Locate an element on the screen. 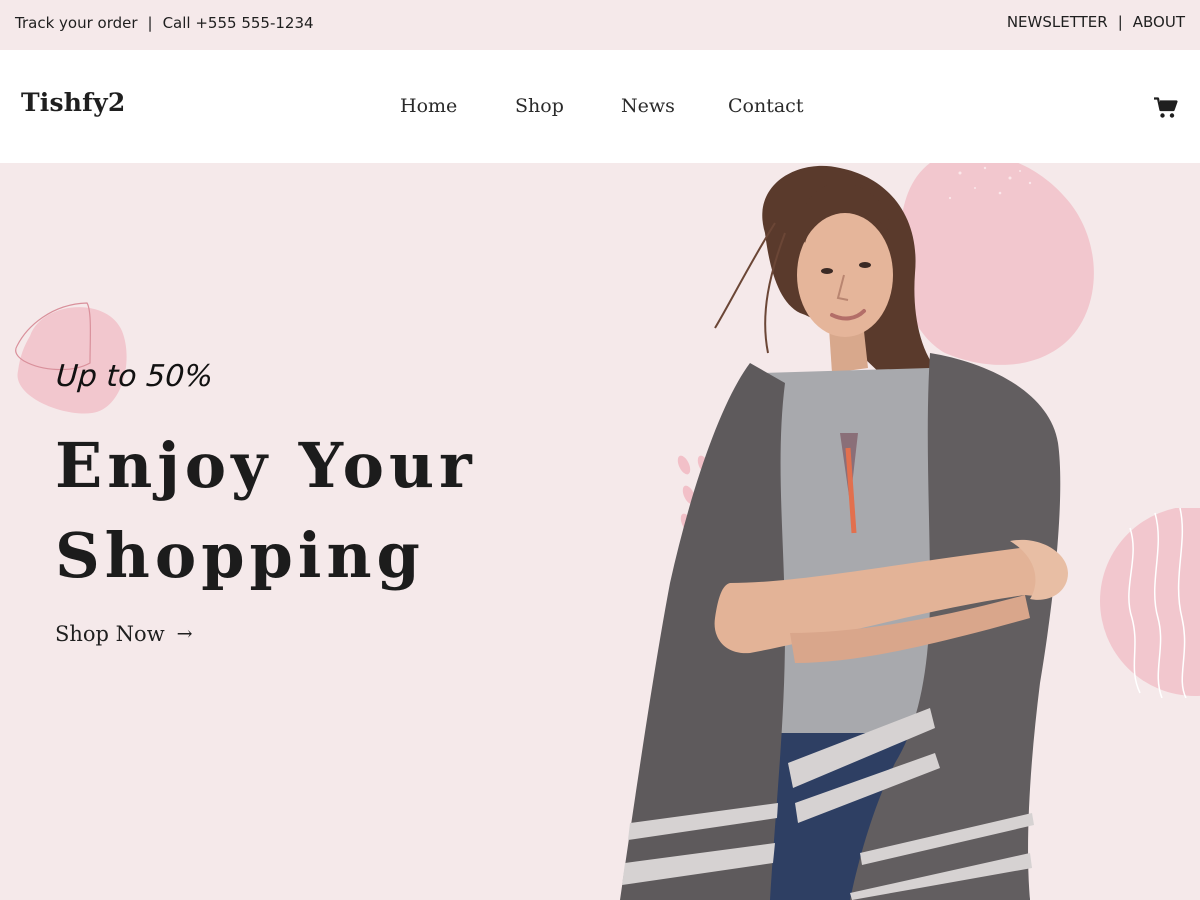 This screenshot has height=900, width=1200. nav-item-news: News is located at coordinates (648, 106).